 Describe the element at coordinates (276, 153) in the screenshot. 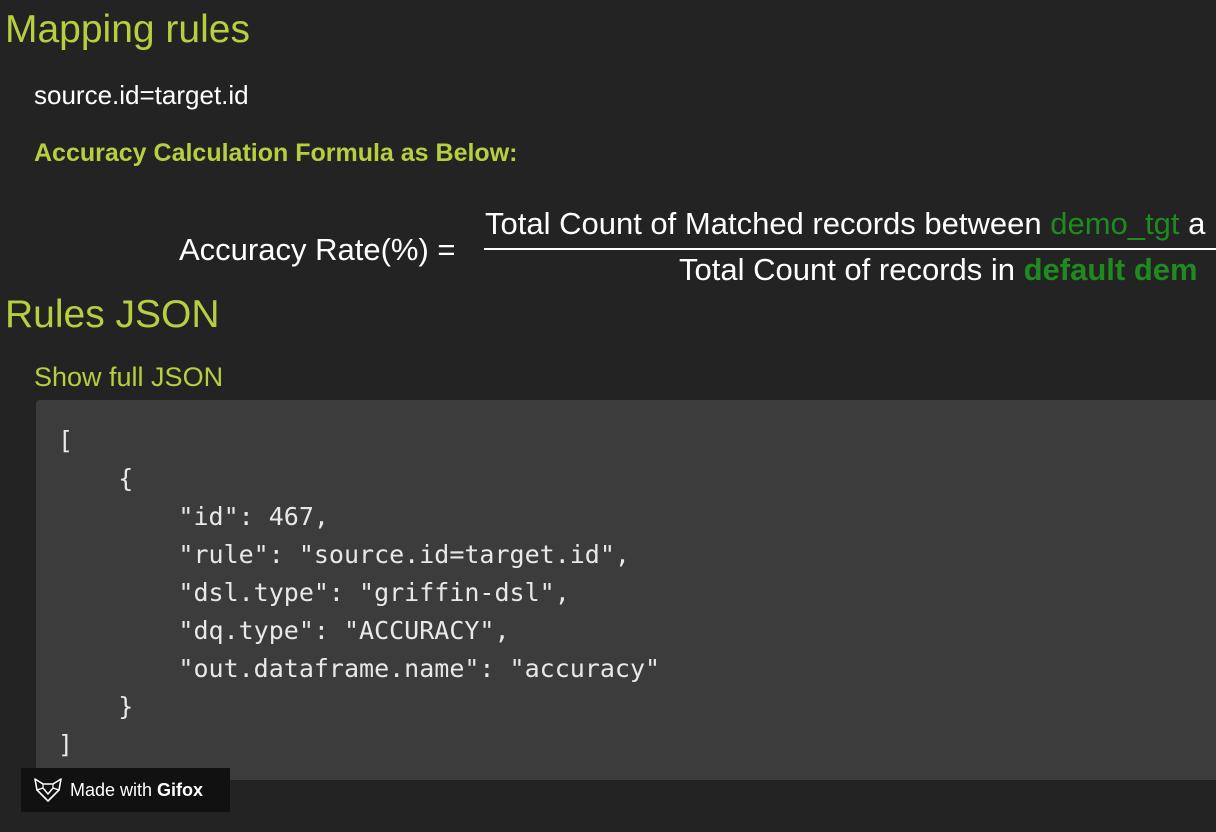

I see `formula-label: Accuracy Calculation Formula as Below:` at that location.